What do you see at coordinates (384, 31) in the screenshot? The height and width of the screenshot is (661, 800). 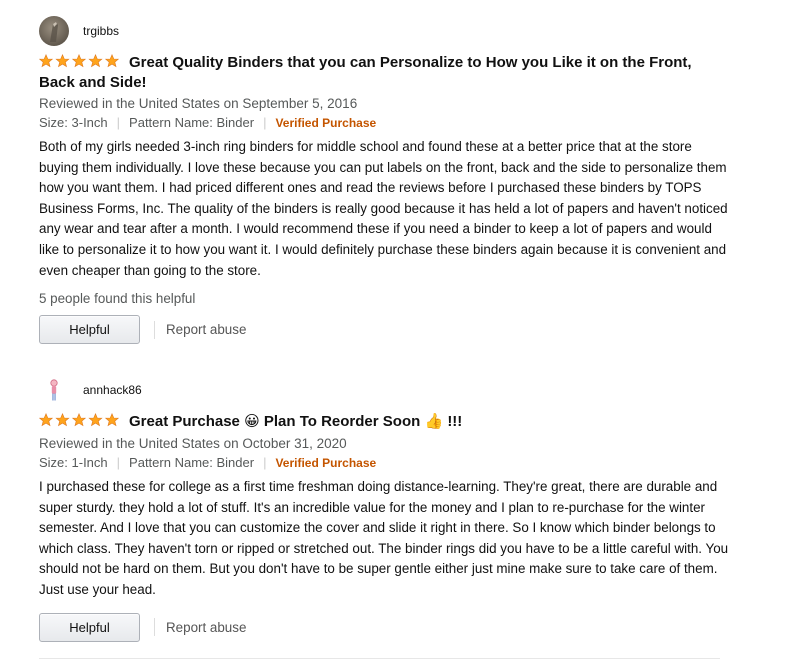 I see `reviewer-profile: trgibbs` at bounding box center [384, 31].